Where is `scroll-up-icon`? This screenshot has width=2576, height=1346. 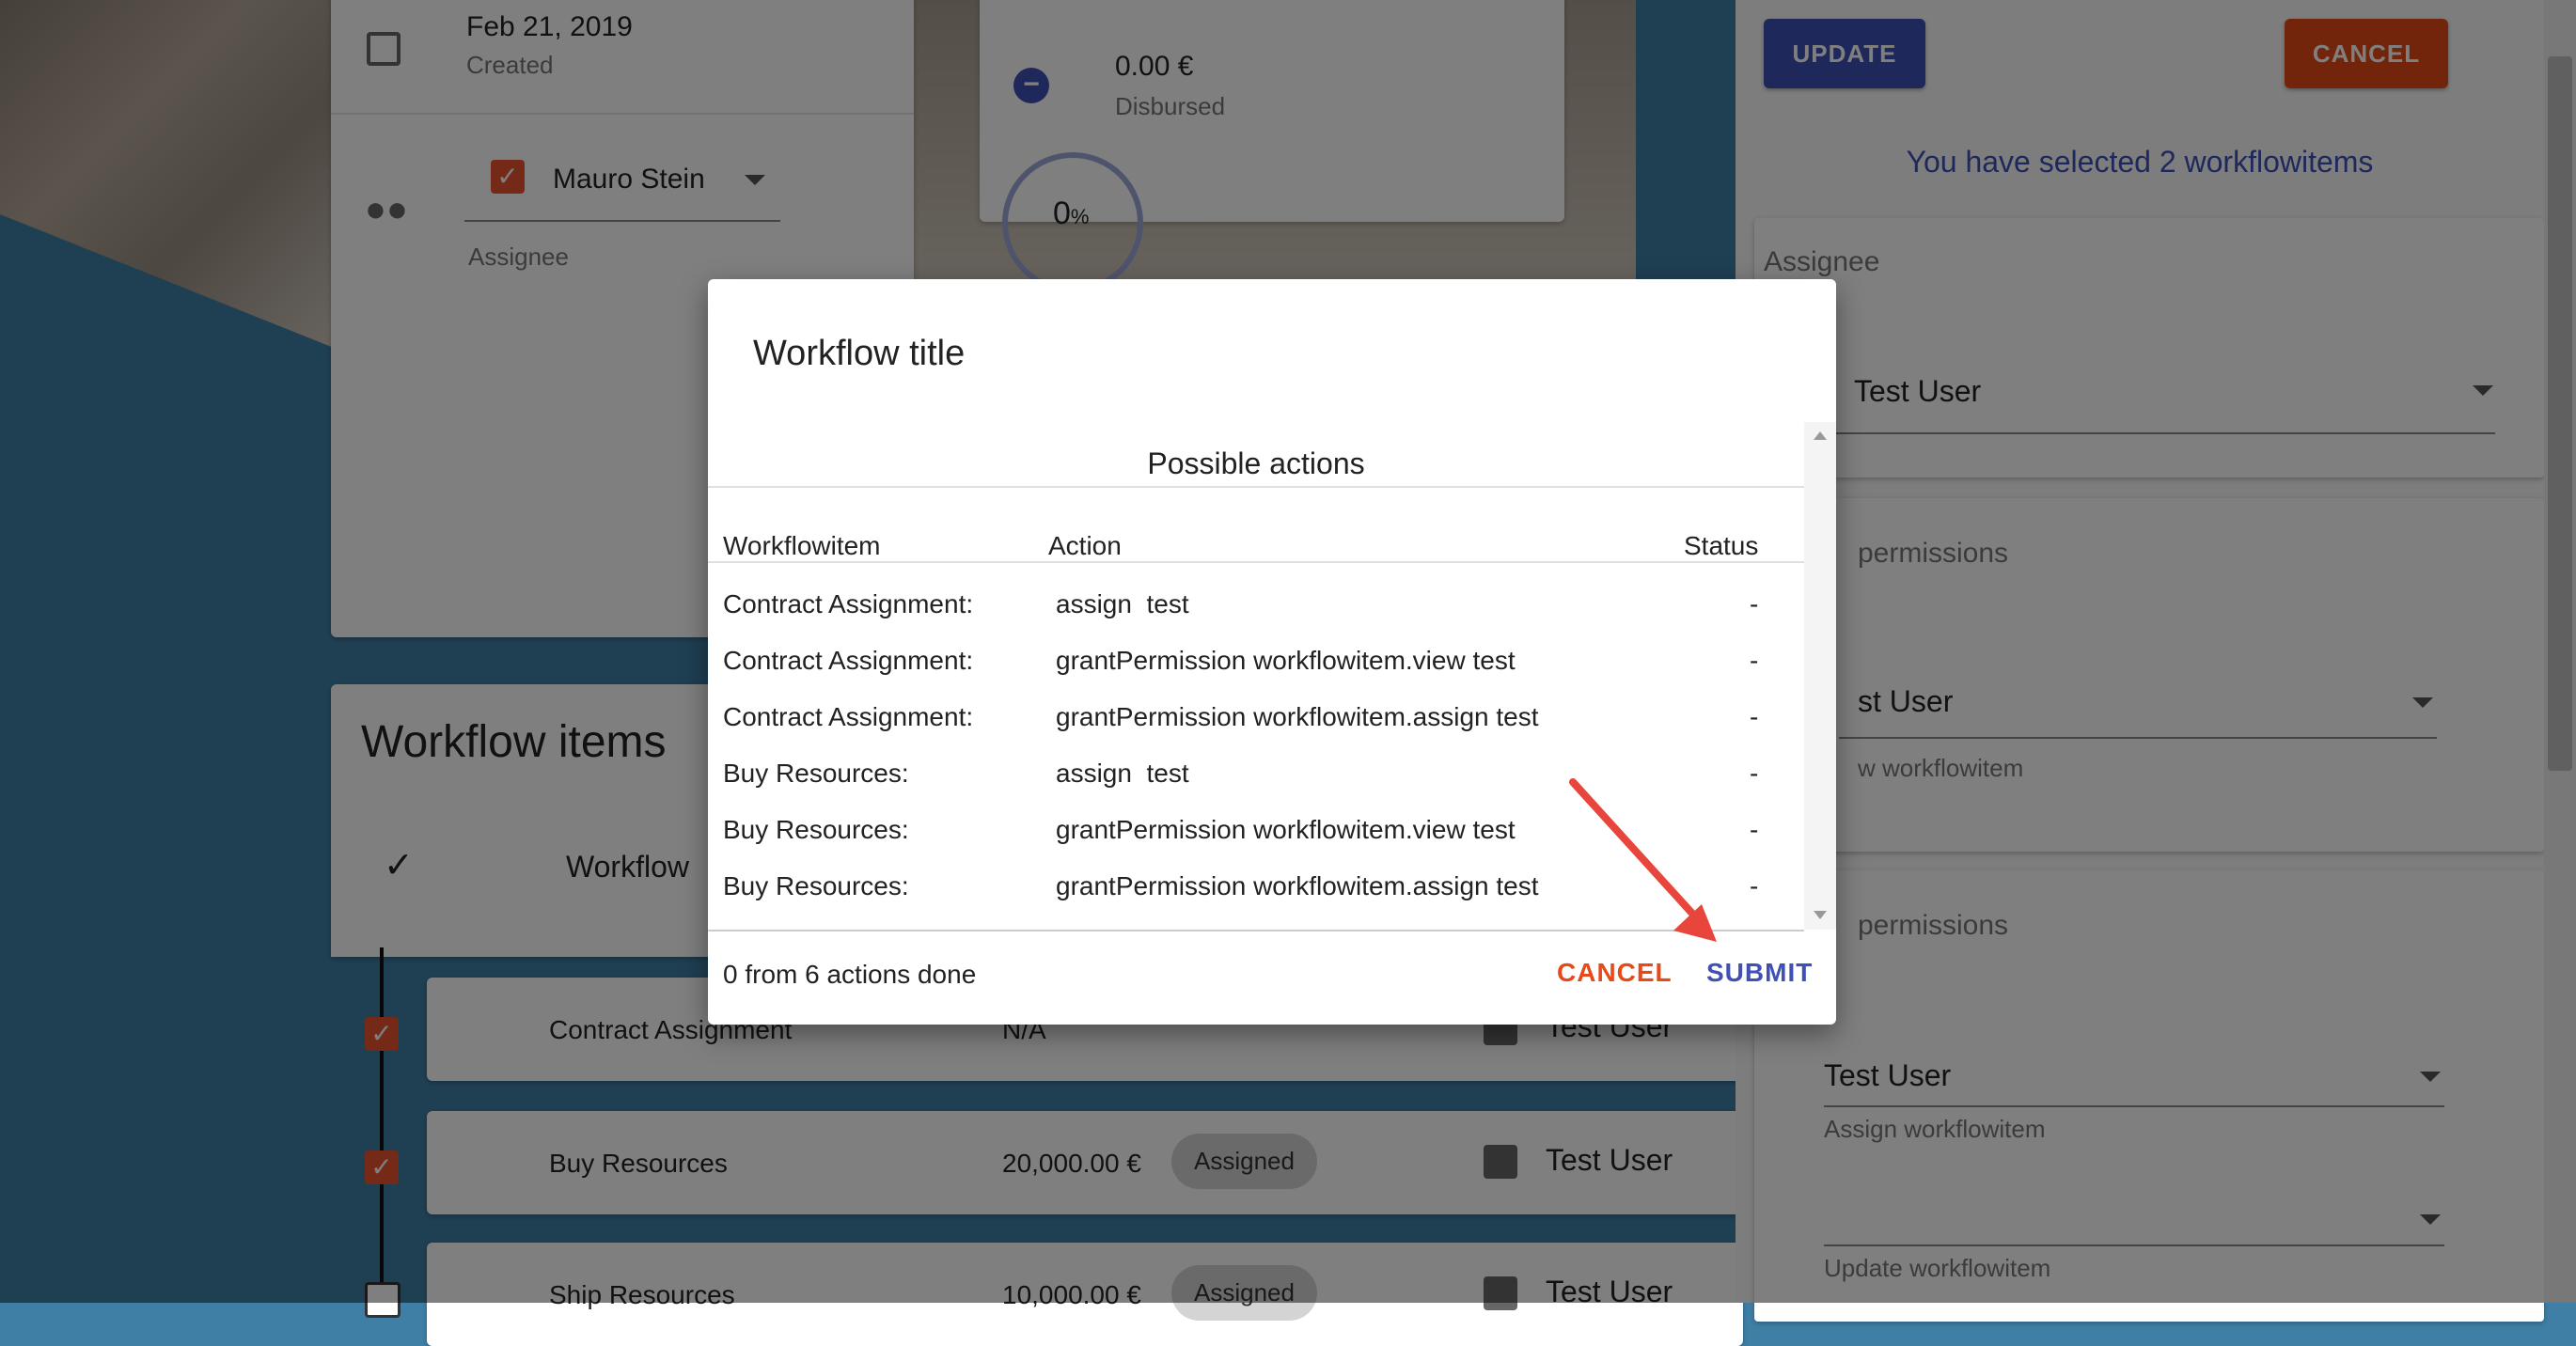 scroll-up-icon is located at coordinates (1821, 435).